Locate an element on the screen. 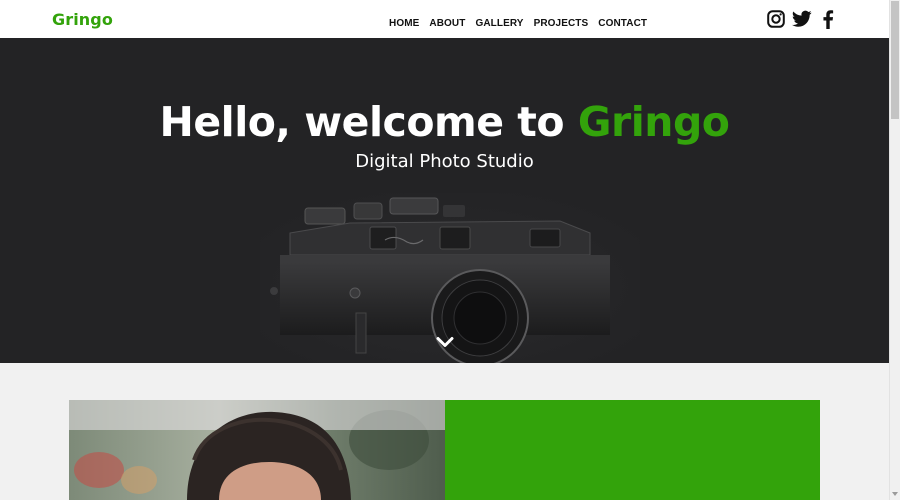 The image size is (900, 500). nav-link-about: ABOUT is located at coordinates (447, 23).